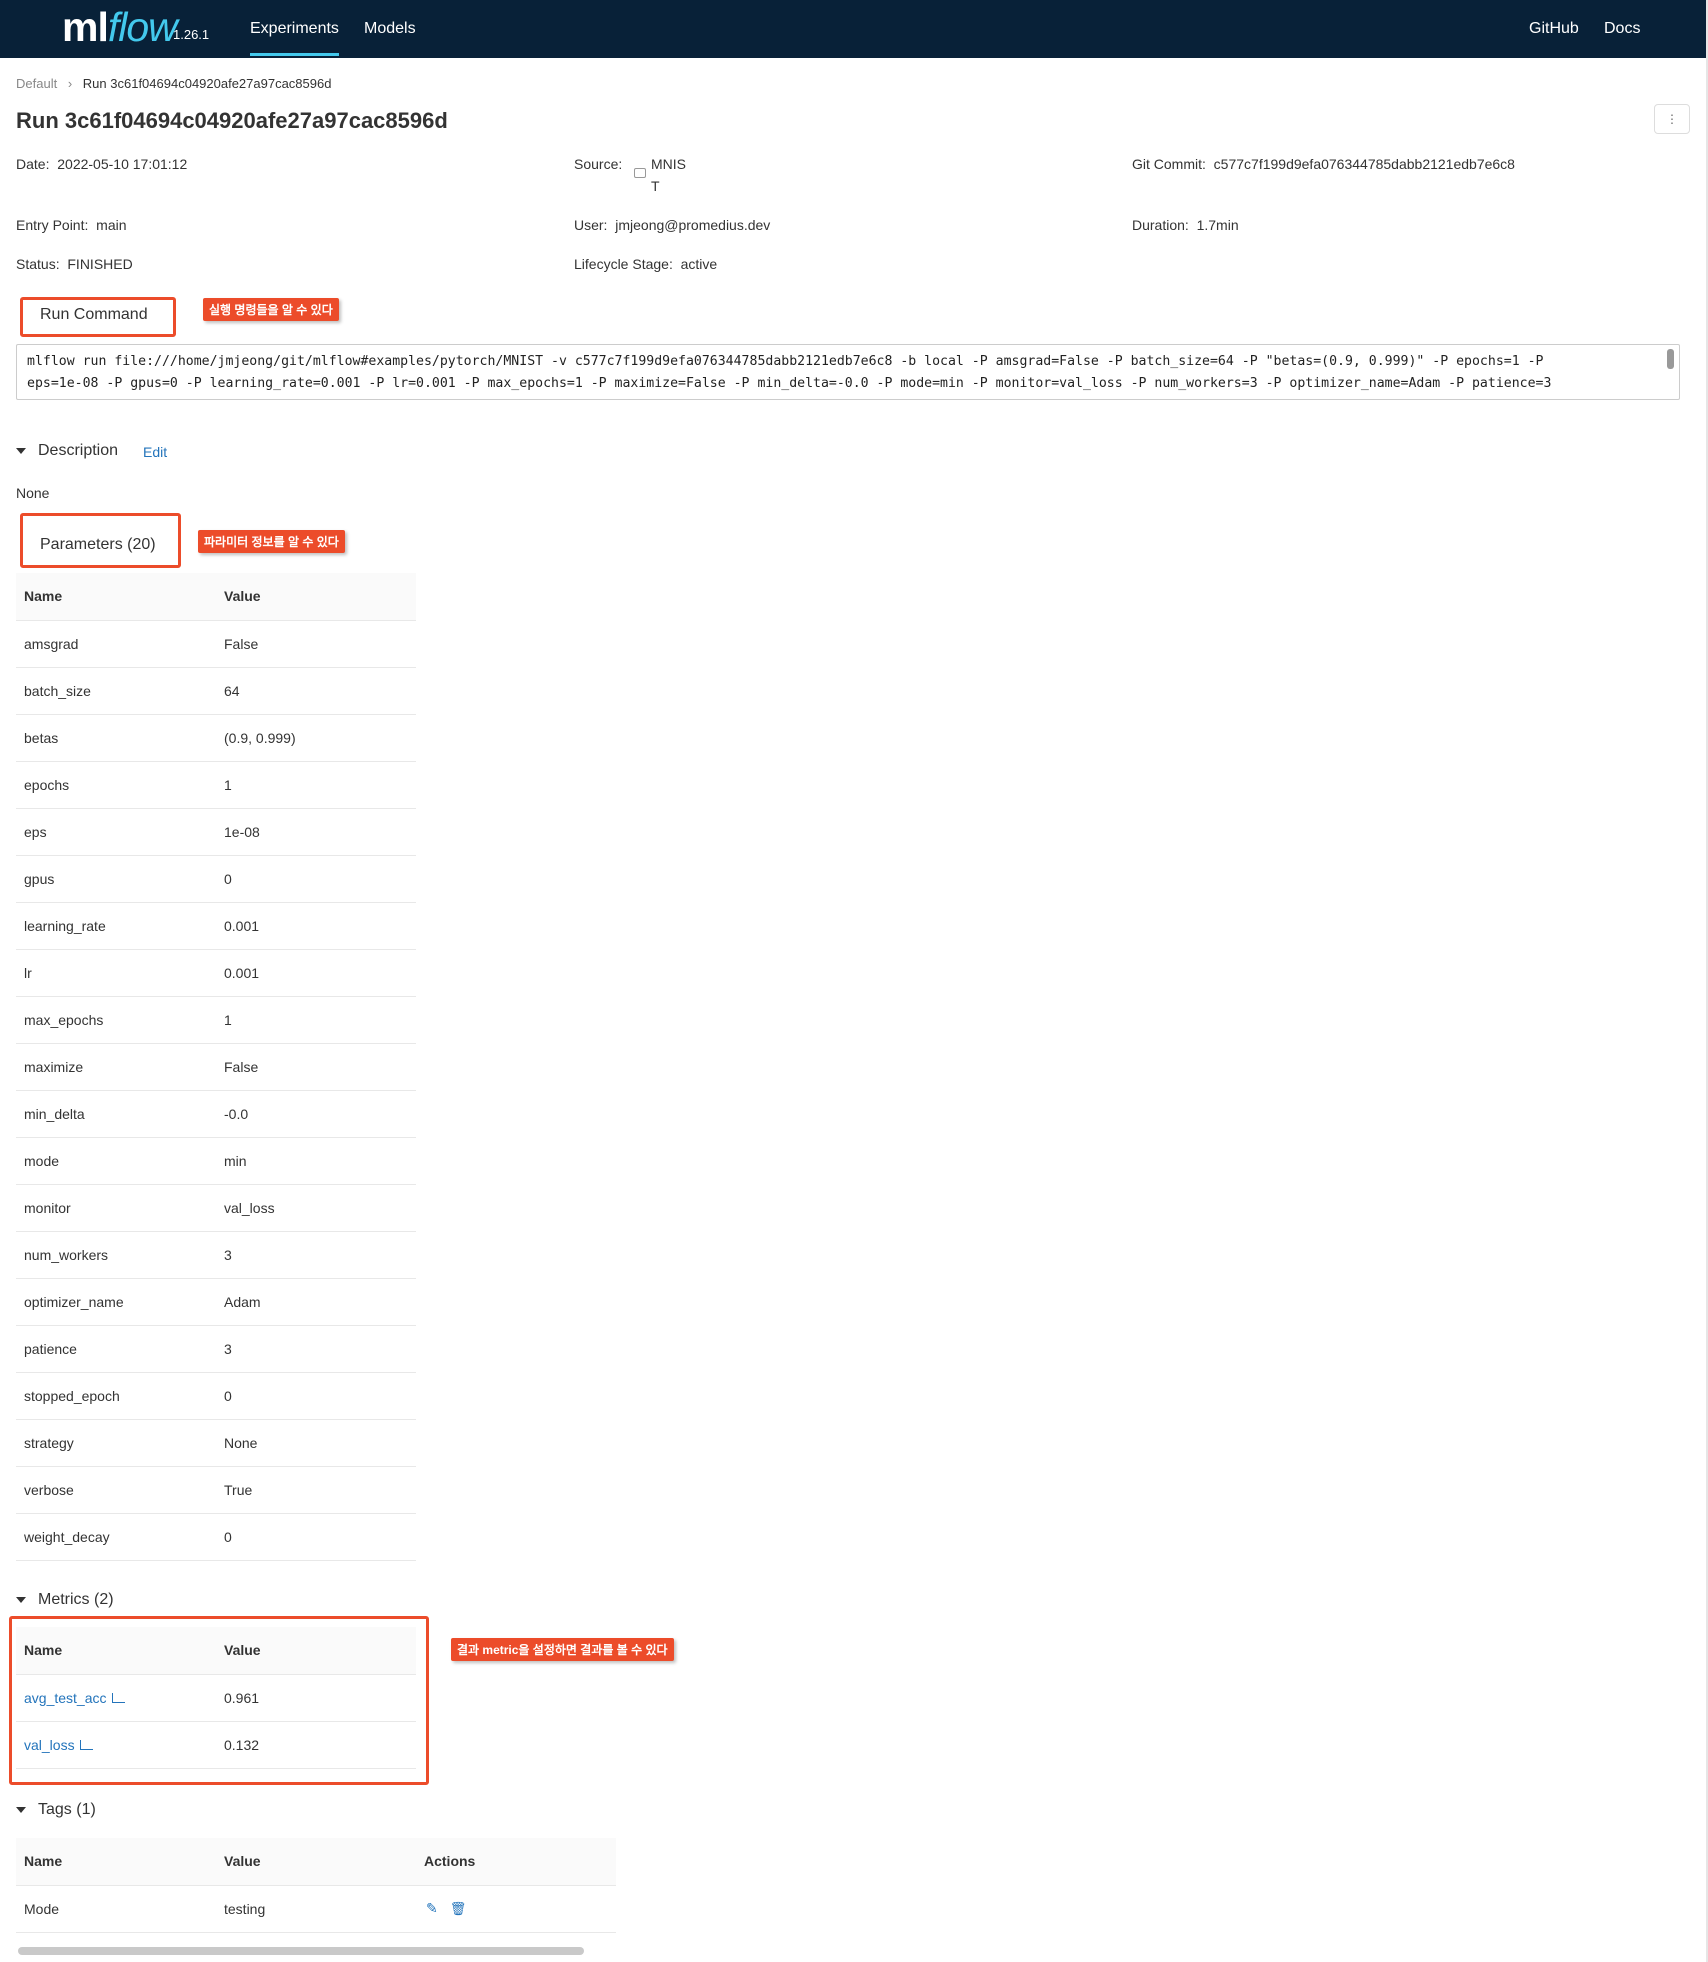  Describe the element at coordinates (294, 38) in the screenshot. I see `nav-experiments: Experiments` at that location.